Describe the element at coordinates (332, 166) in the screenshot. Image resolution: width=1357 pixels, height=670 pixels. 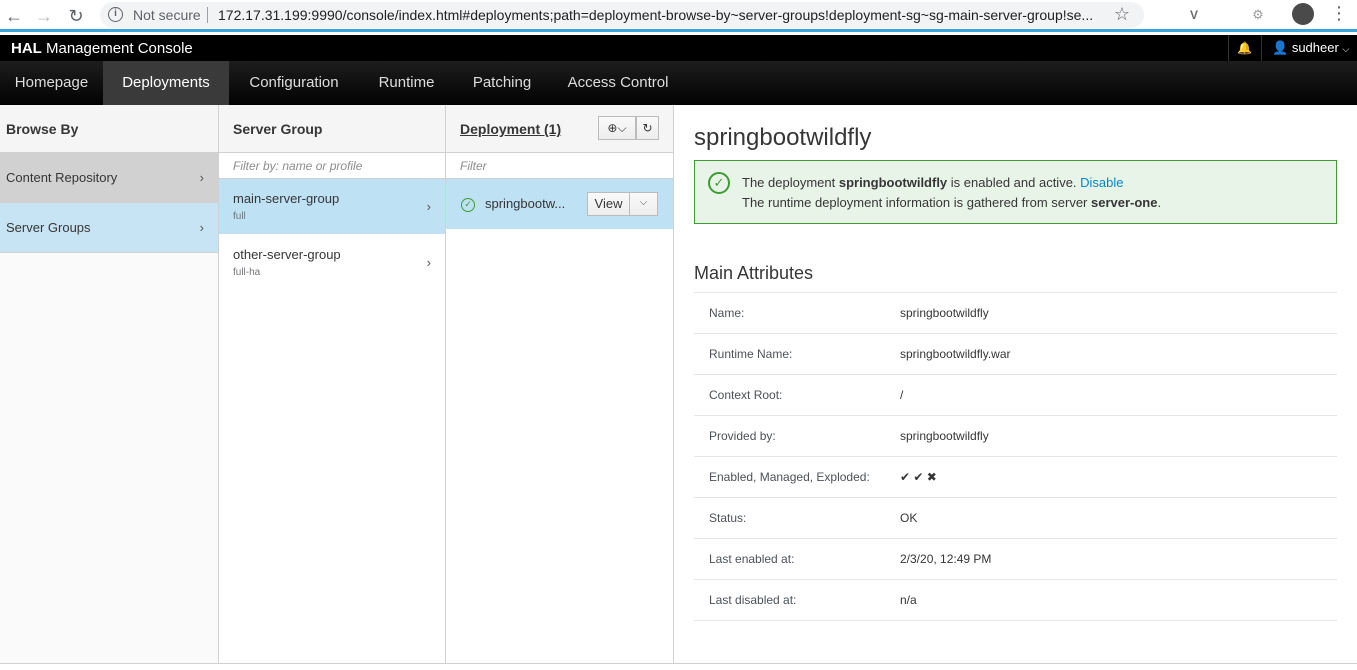
I see `server-group-filter-input: Filter by: name or profile` at that location.